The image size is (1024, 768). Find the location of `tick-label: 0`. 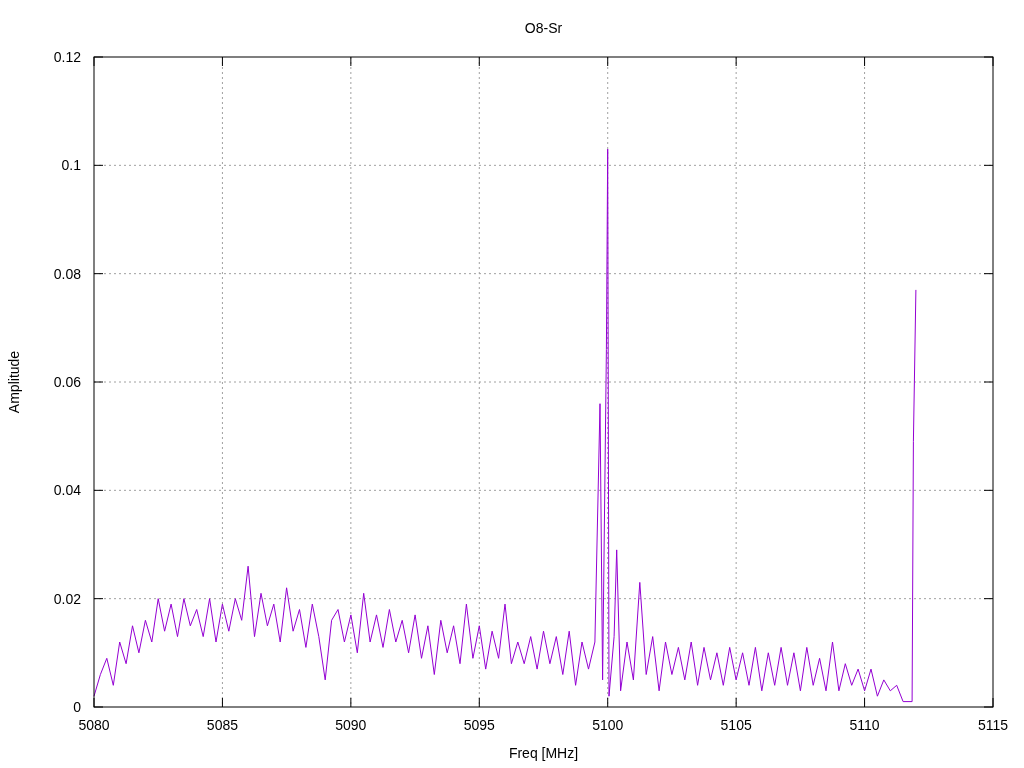

tick-label: 0 is located at coordinates (77, 707).